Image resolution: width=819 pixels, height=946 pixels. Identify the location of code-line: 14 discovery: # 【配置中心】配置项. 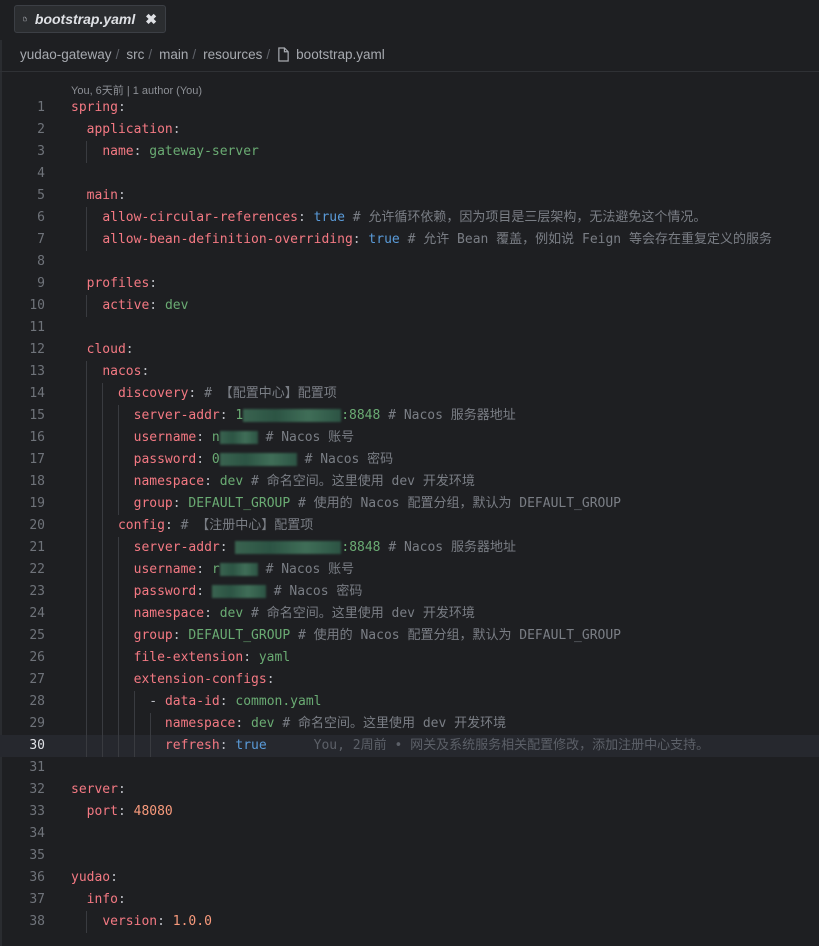
(409, 394).